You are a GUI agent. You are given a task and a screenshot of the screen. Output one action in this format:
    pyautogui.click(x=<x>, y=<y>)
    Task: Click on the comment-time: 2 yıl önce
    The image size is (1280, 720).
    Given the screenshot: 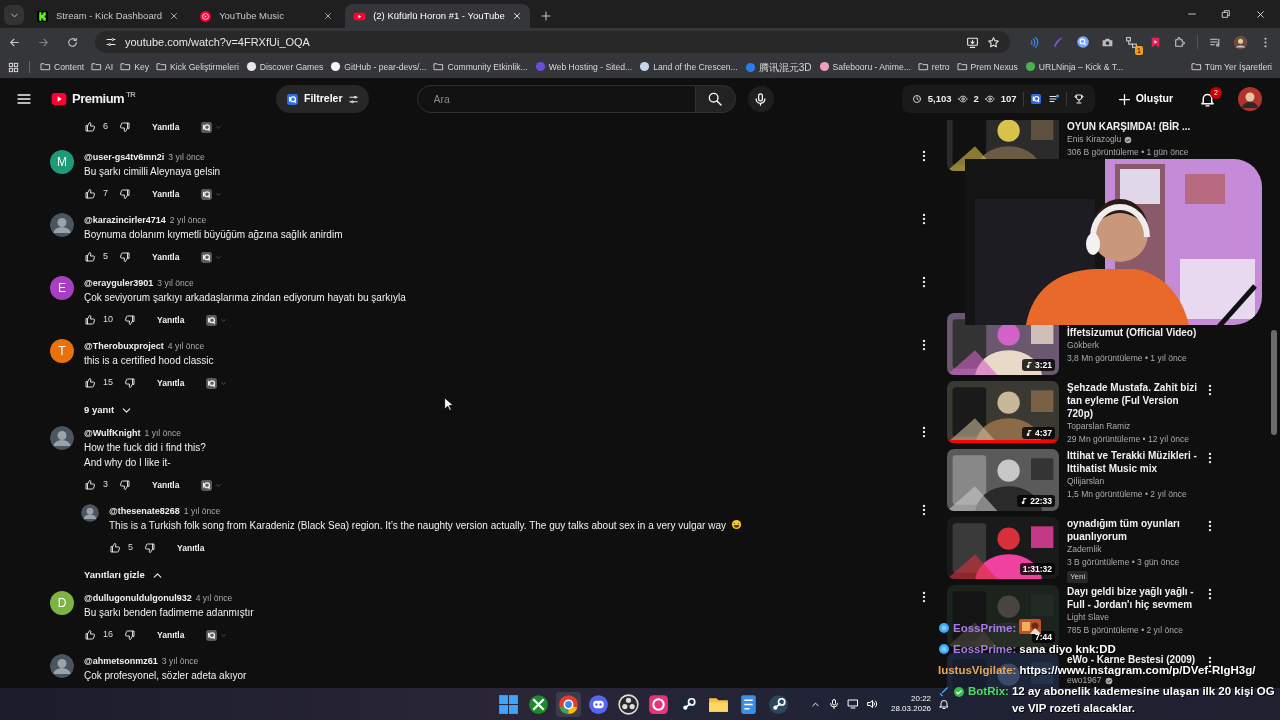 What is the action you would take?
    pyautogui.click(x=188, y=220)
    